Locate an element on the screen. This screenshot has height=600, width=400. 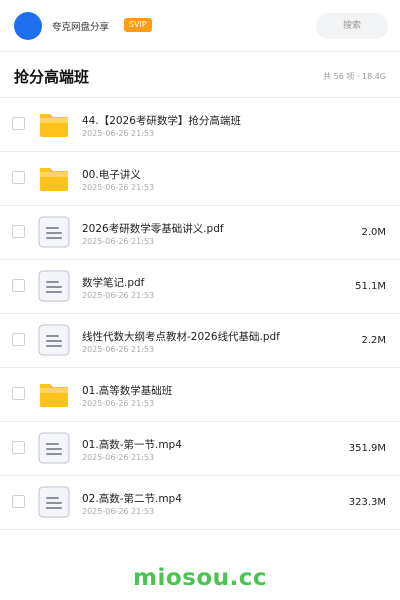
footer: miosou.cc is located at coordinates (200, 578).